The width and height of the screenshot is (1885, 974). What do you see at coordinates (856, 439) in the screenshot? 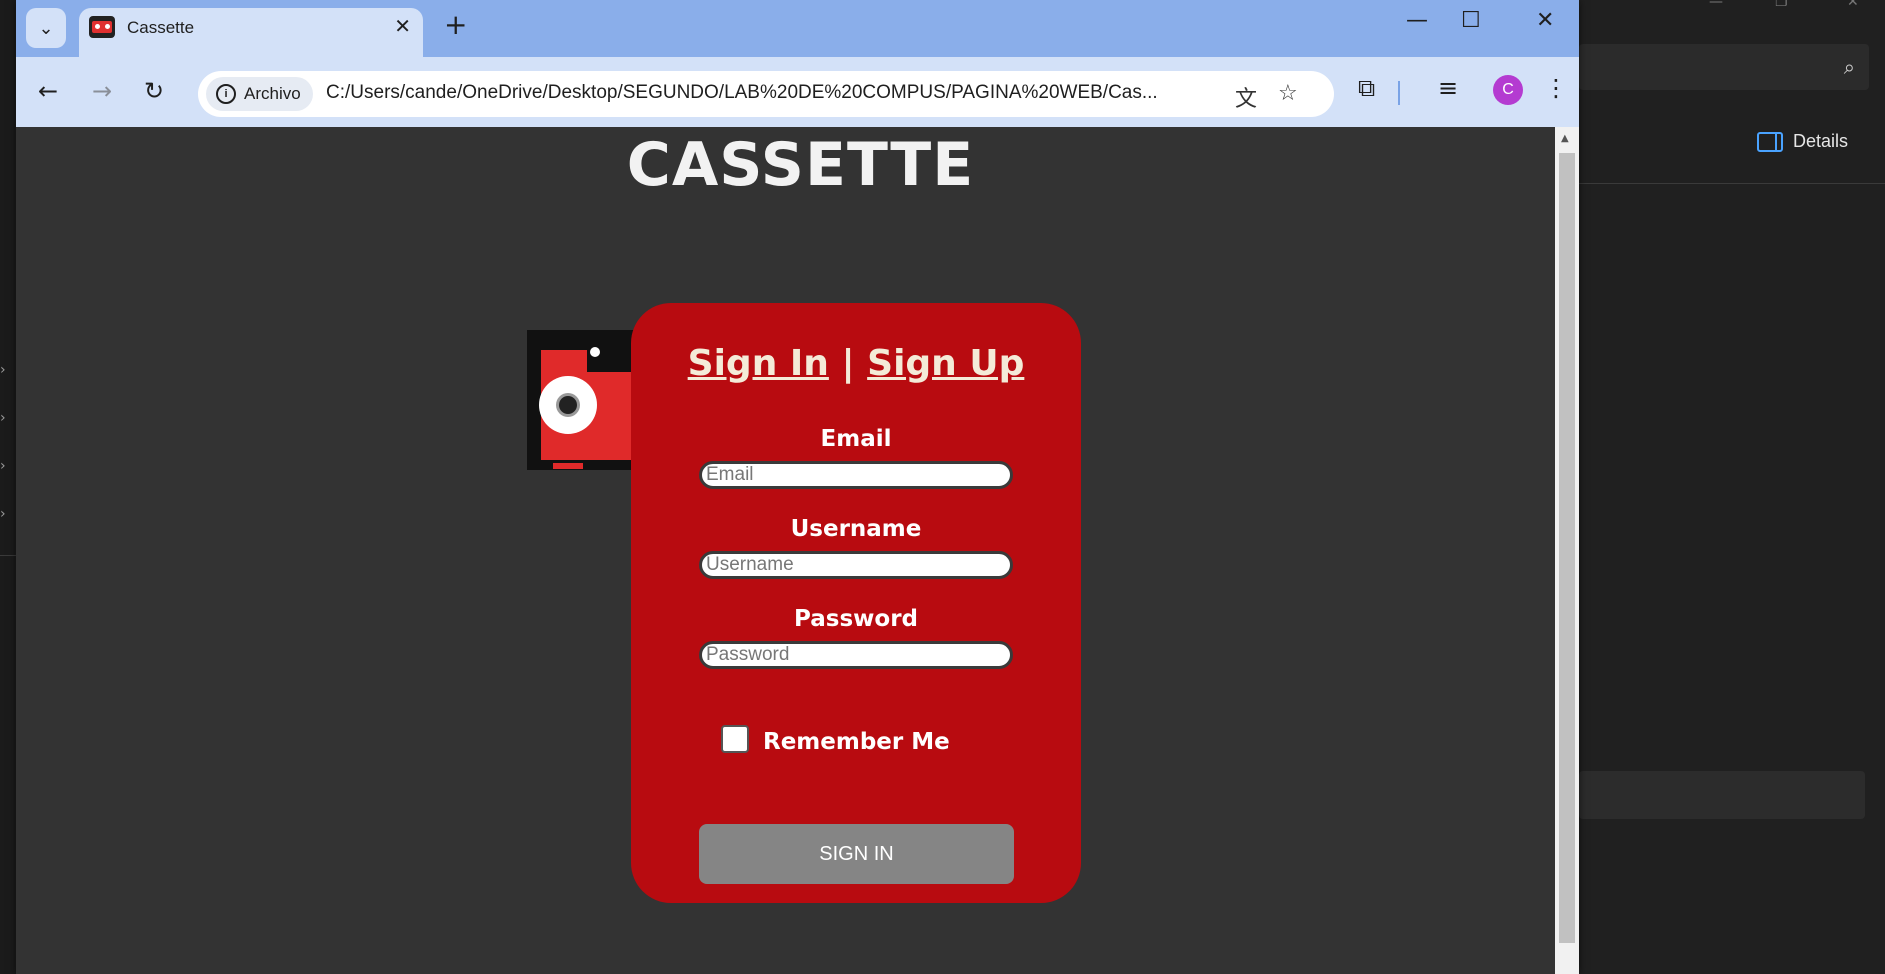
I see `email-label: Email` at bounding box center [856, 439].